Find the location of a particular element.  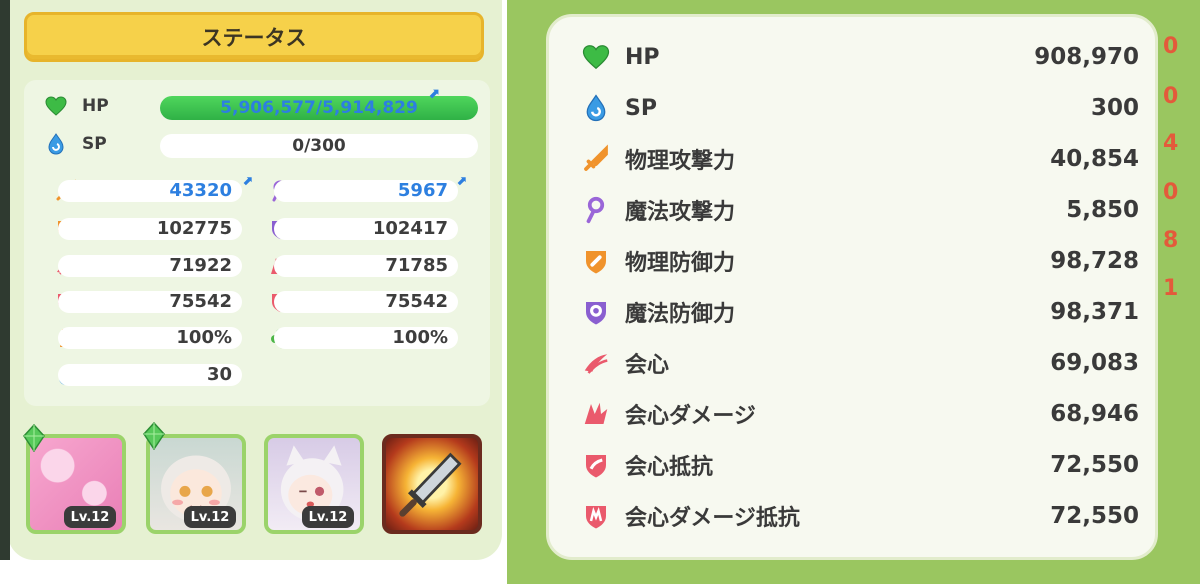

detail-row-critical-damage: 会心ダメージ 68,946 is located at coordinates (859, 414).